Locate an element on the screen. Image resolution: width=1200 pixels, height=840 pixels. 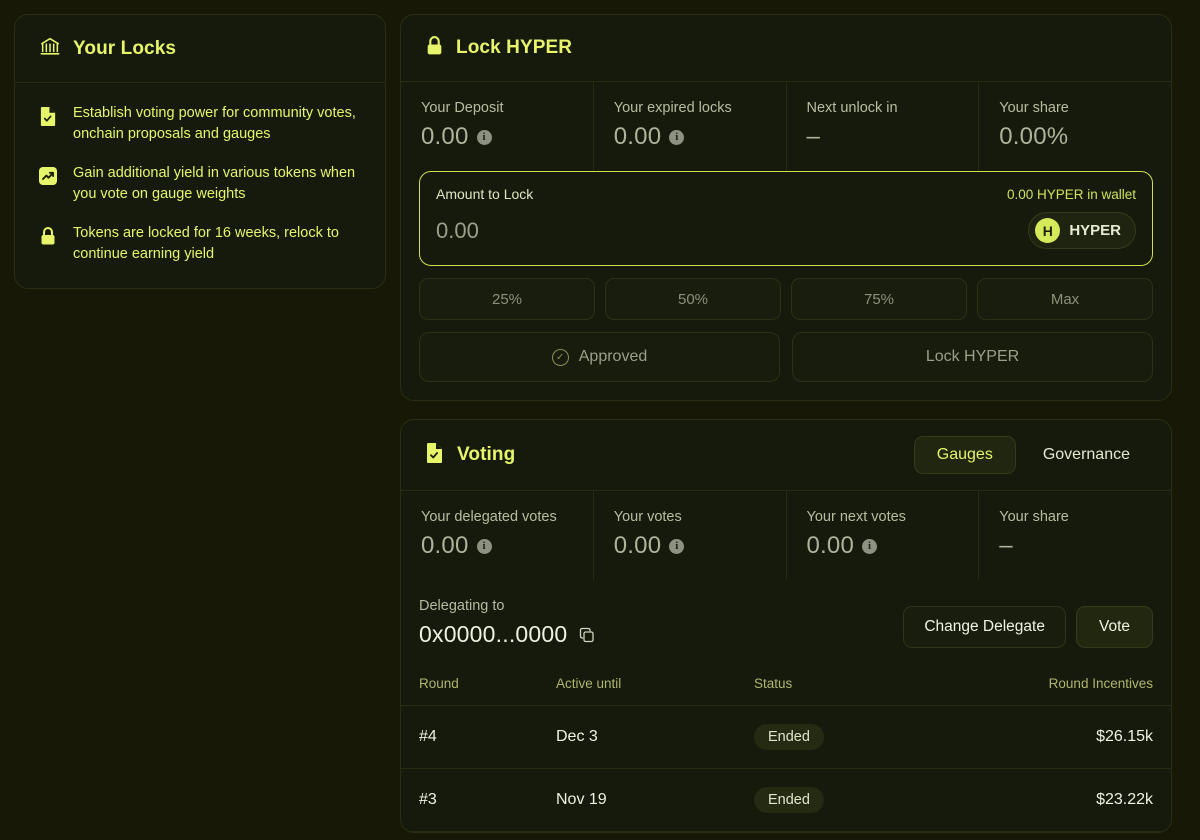
your-locks-header: Your Locks is located at coordinates (200, 49).